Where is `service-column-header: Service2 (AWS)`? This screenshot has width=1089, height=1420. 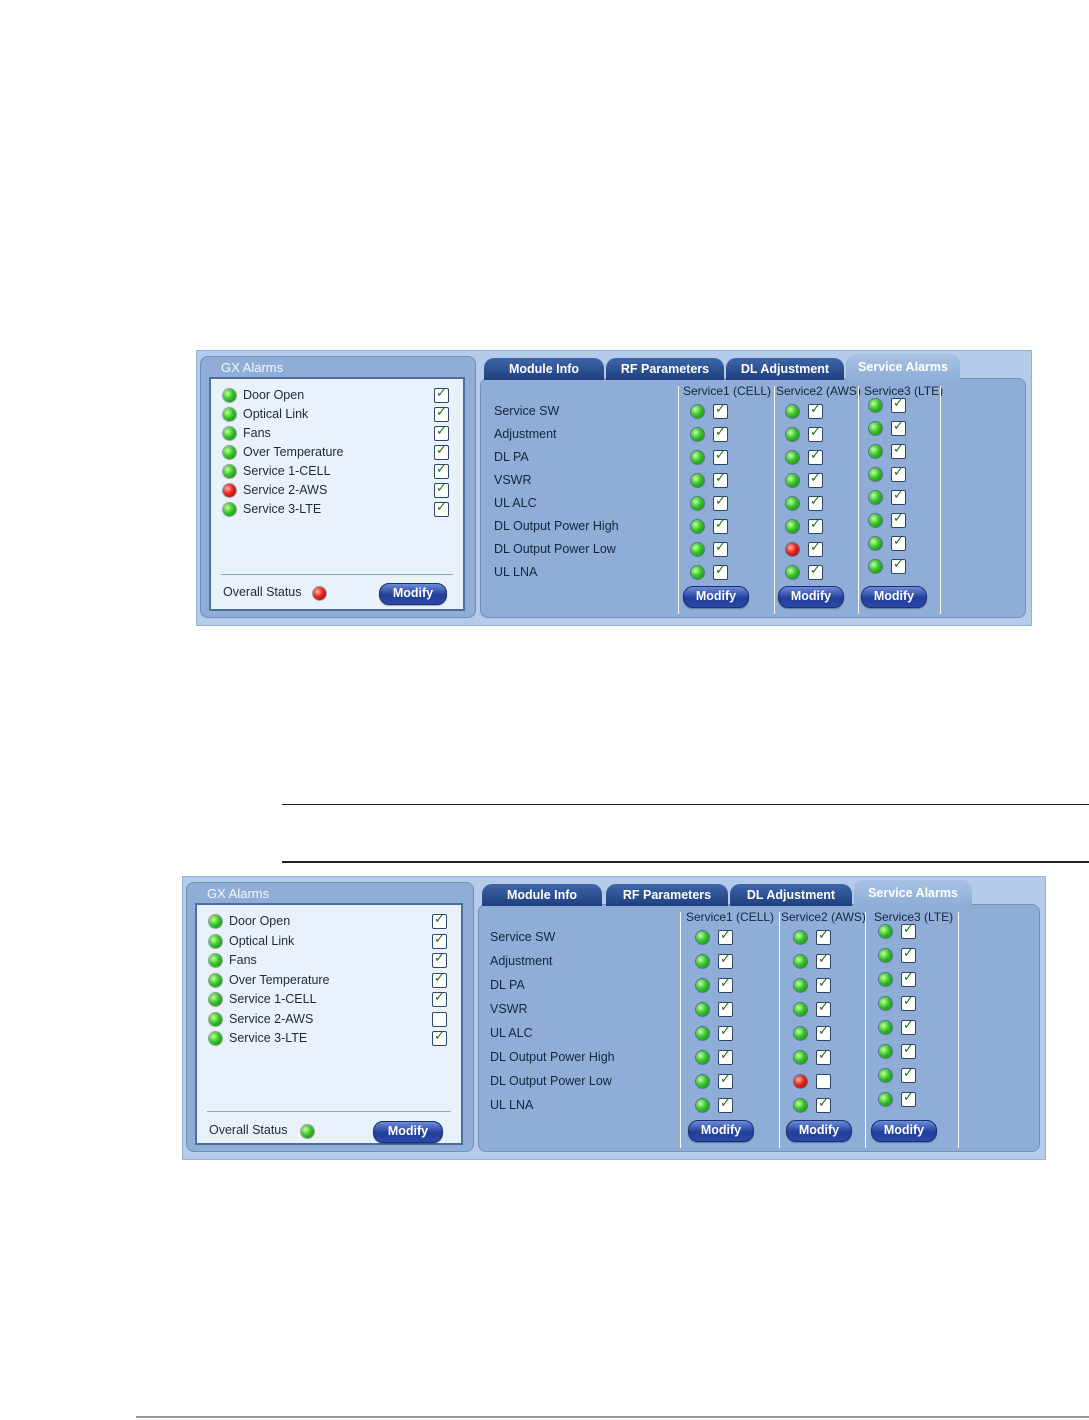 service-column-header: Service2 (AWS) is located at coordinates (823, 917).